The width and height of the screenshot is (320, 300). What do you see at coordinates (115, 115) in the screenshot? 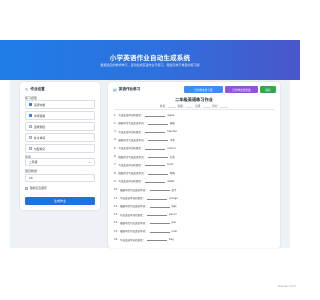
I see `question-number: 1.` at bounding box center [115, 115].